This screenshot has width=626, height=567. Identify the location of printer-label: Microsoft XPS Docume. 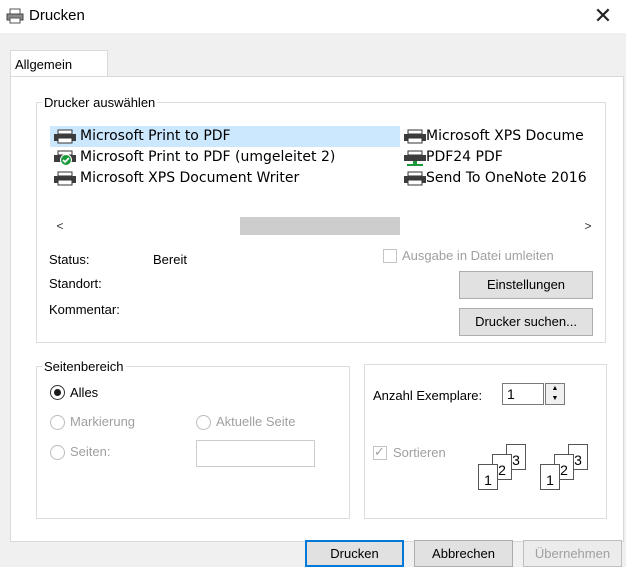
(505, 136).